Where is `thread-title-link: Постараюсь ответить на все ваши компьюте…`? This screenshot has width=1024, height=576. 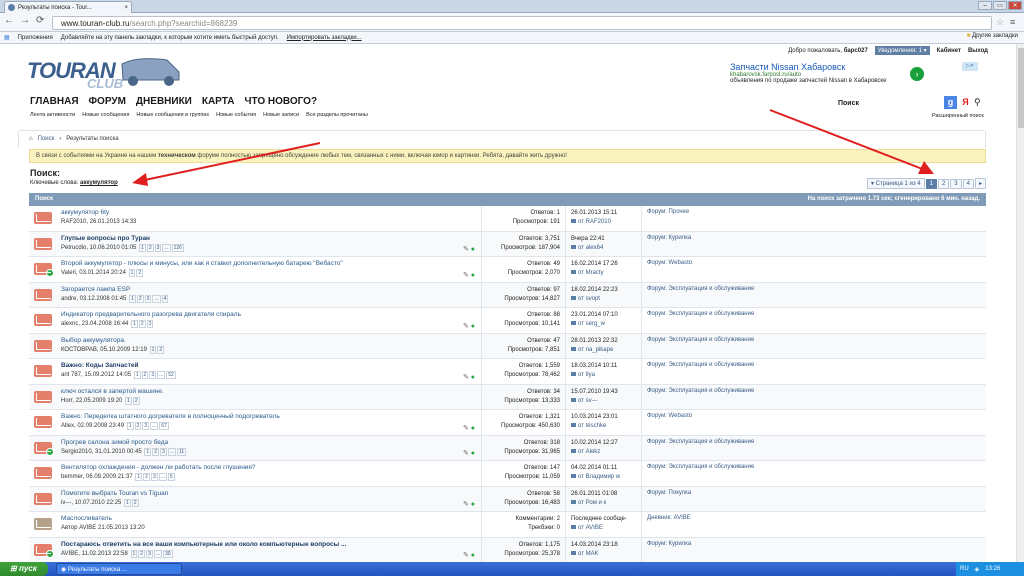 thread-title-link: Постараюсь ответить на все ваши компьюте… is located at coordinates (261, 544).